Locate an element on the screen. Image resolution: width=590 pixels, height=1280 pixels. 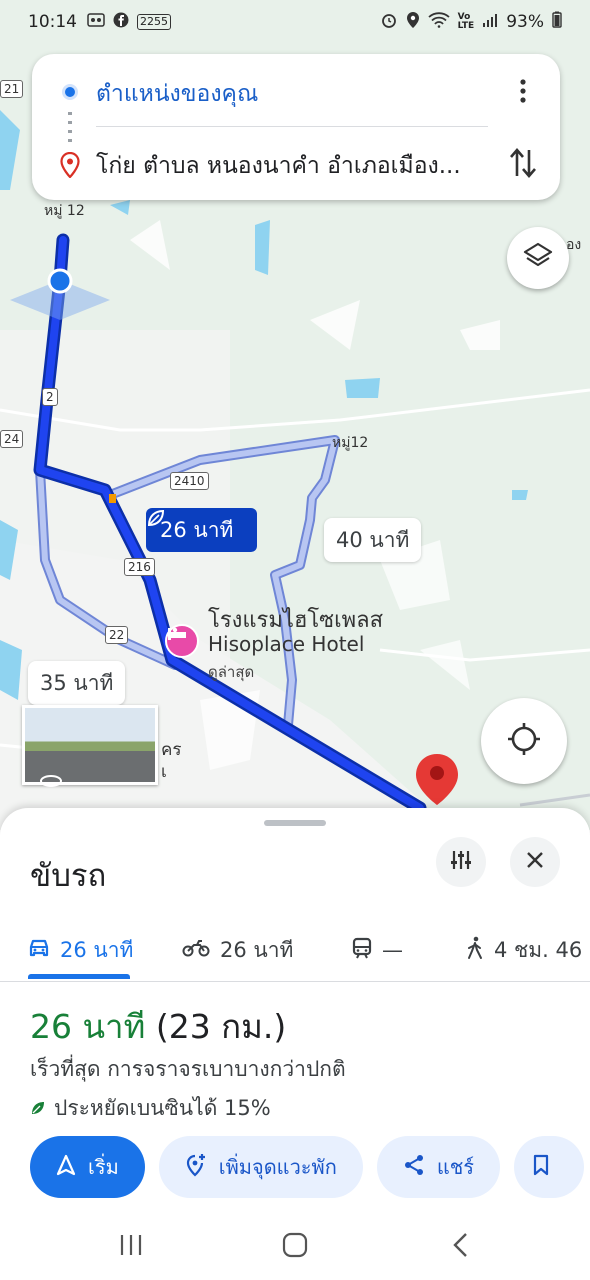
road-shield-21: 21 is located at coordinates (12, 89).